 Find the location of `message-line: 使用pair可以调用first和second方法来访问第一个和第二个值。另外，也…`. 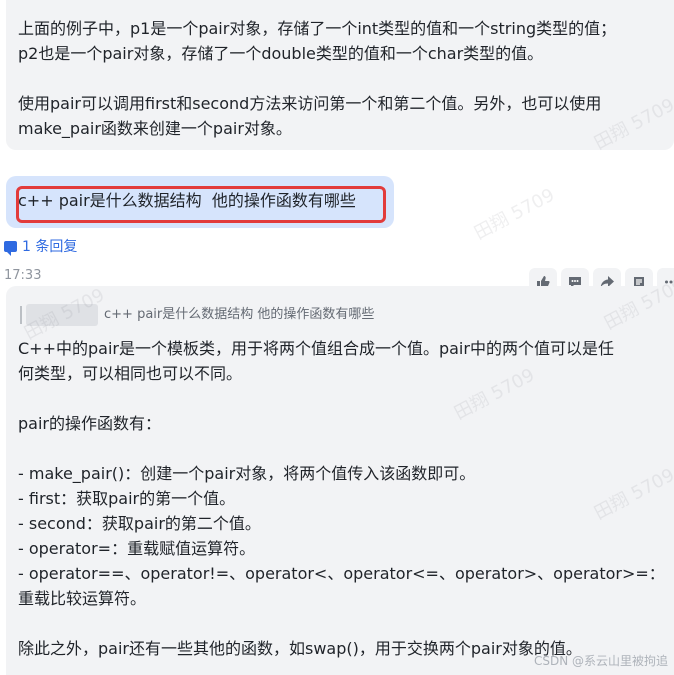

message-line: 使用pair可以调用first和second方法来访问第一个和第二个值。另外，也… is located at coordinates (310, 103).